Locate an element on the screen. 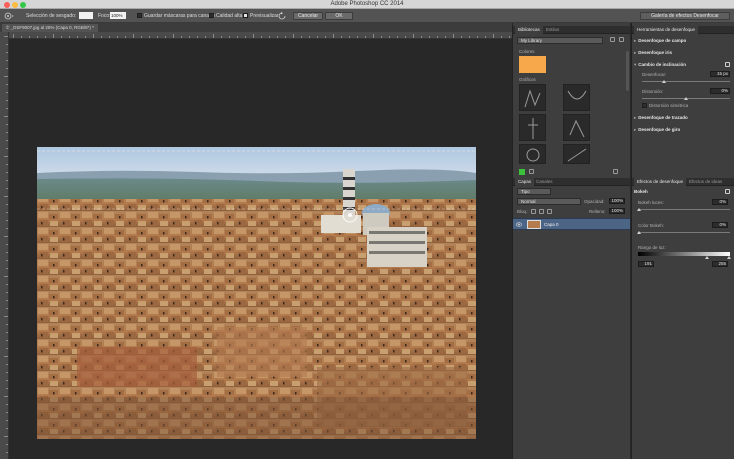  list-view-icon is located at coordinates (621, 39).